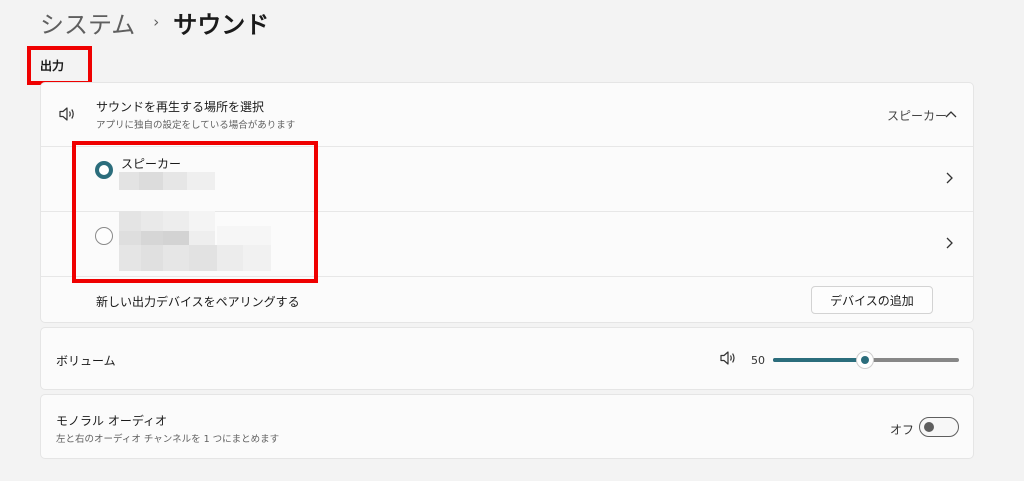 Image resolution: width=1024 pixels, height=481 pixels. I want to click on page-title: サウンド, so click(221, 24).